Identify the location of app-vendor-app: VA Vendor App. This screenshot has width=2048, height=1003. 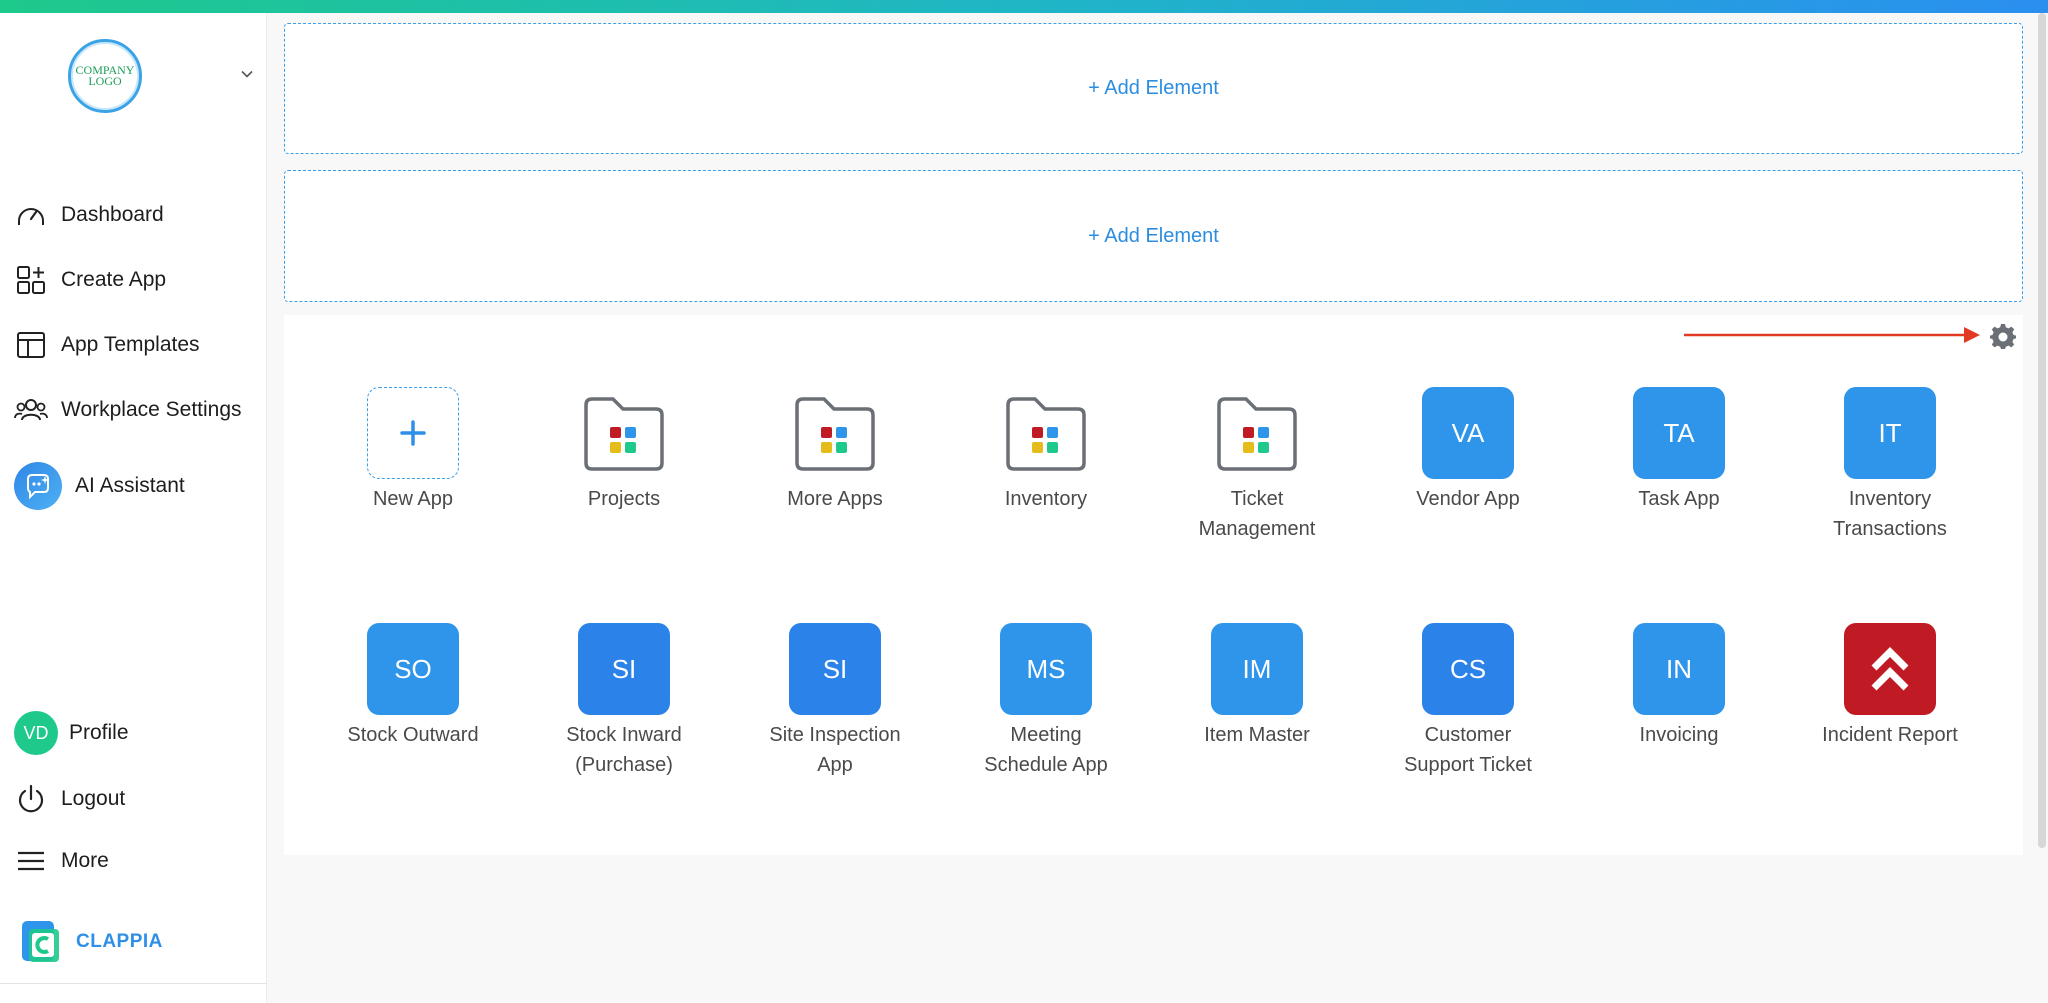
(1468, 450).